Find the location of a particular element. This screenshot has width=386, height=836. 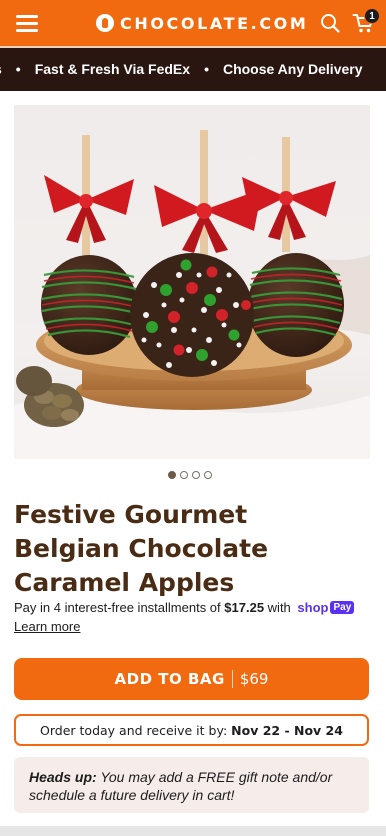

marquee-item: s is located at coordinates (1, 69).